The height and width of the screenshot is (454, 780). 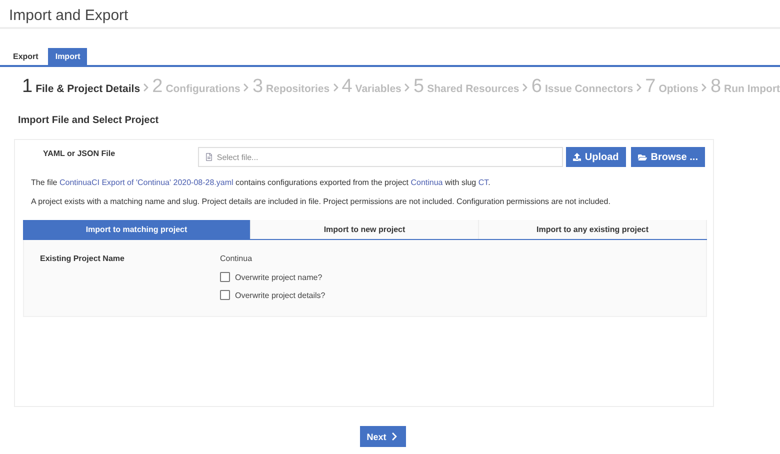 I want to click on file-info-text: The file ContinuaCI Export of 'Continua' 2020-08-28.yaml contains configurations exported from the project Continua with slug CT., so click(x=261, y=182).